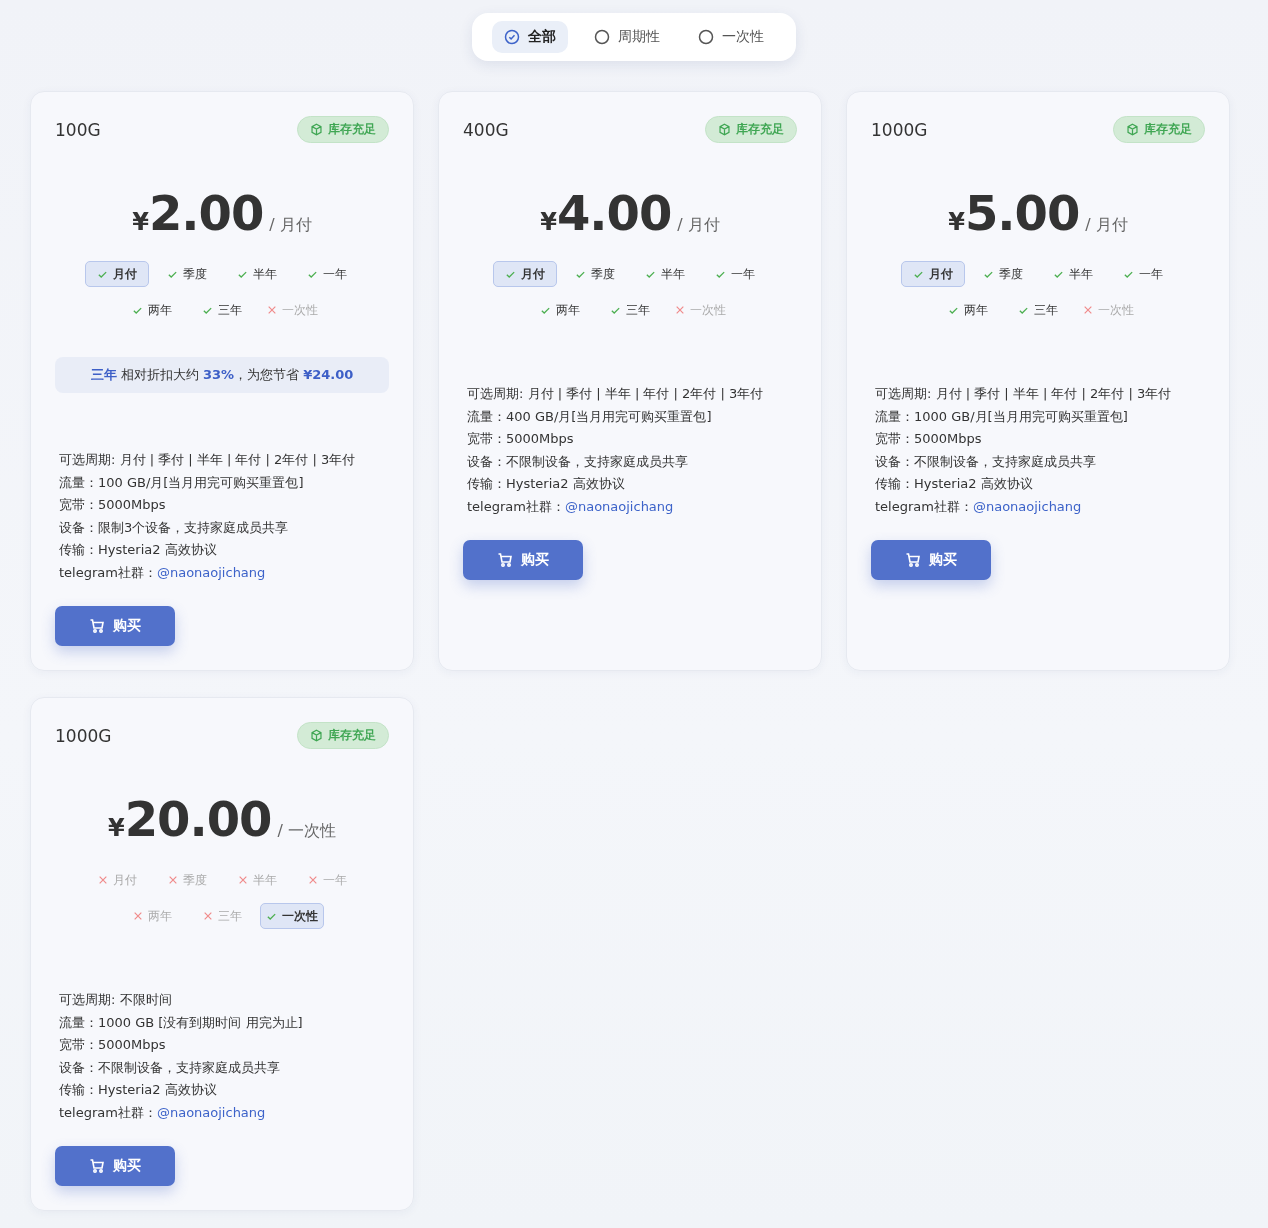 This screenshot has height=1228, width=1268. Describe the element at coordinates (1002, 416) in the screenshot. I see `detail-line: 流量：1000 GB/月[当月用完可购买重置包]` at that location.